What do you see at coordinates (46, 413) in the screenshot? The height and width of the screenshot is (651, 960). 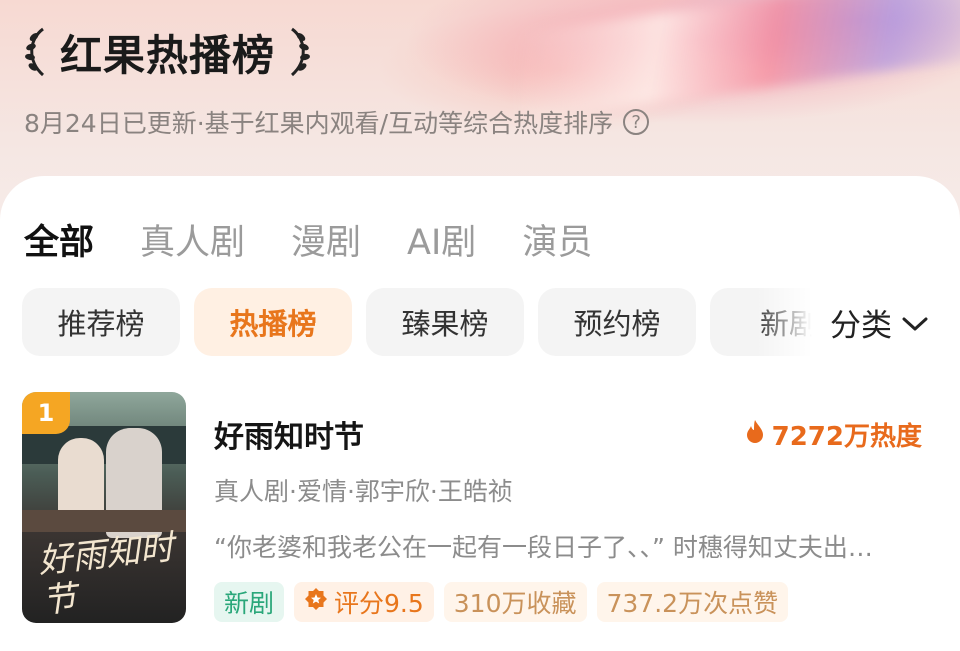 I see `rank-badge: 1` at bounding box center [46, 413].